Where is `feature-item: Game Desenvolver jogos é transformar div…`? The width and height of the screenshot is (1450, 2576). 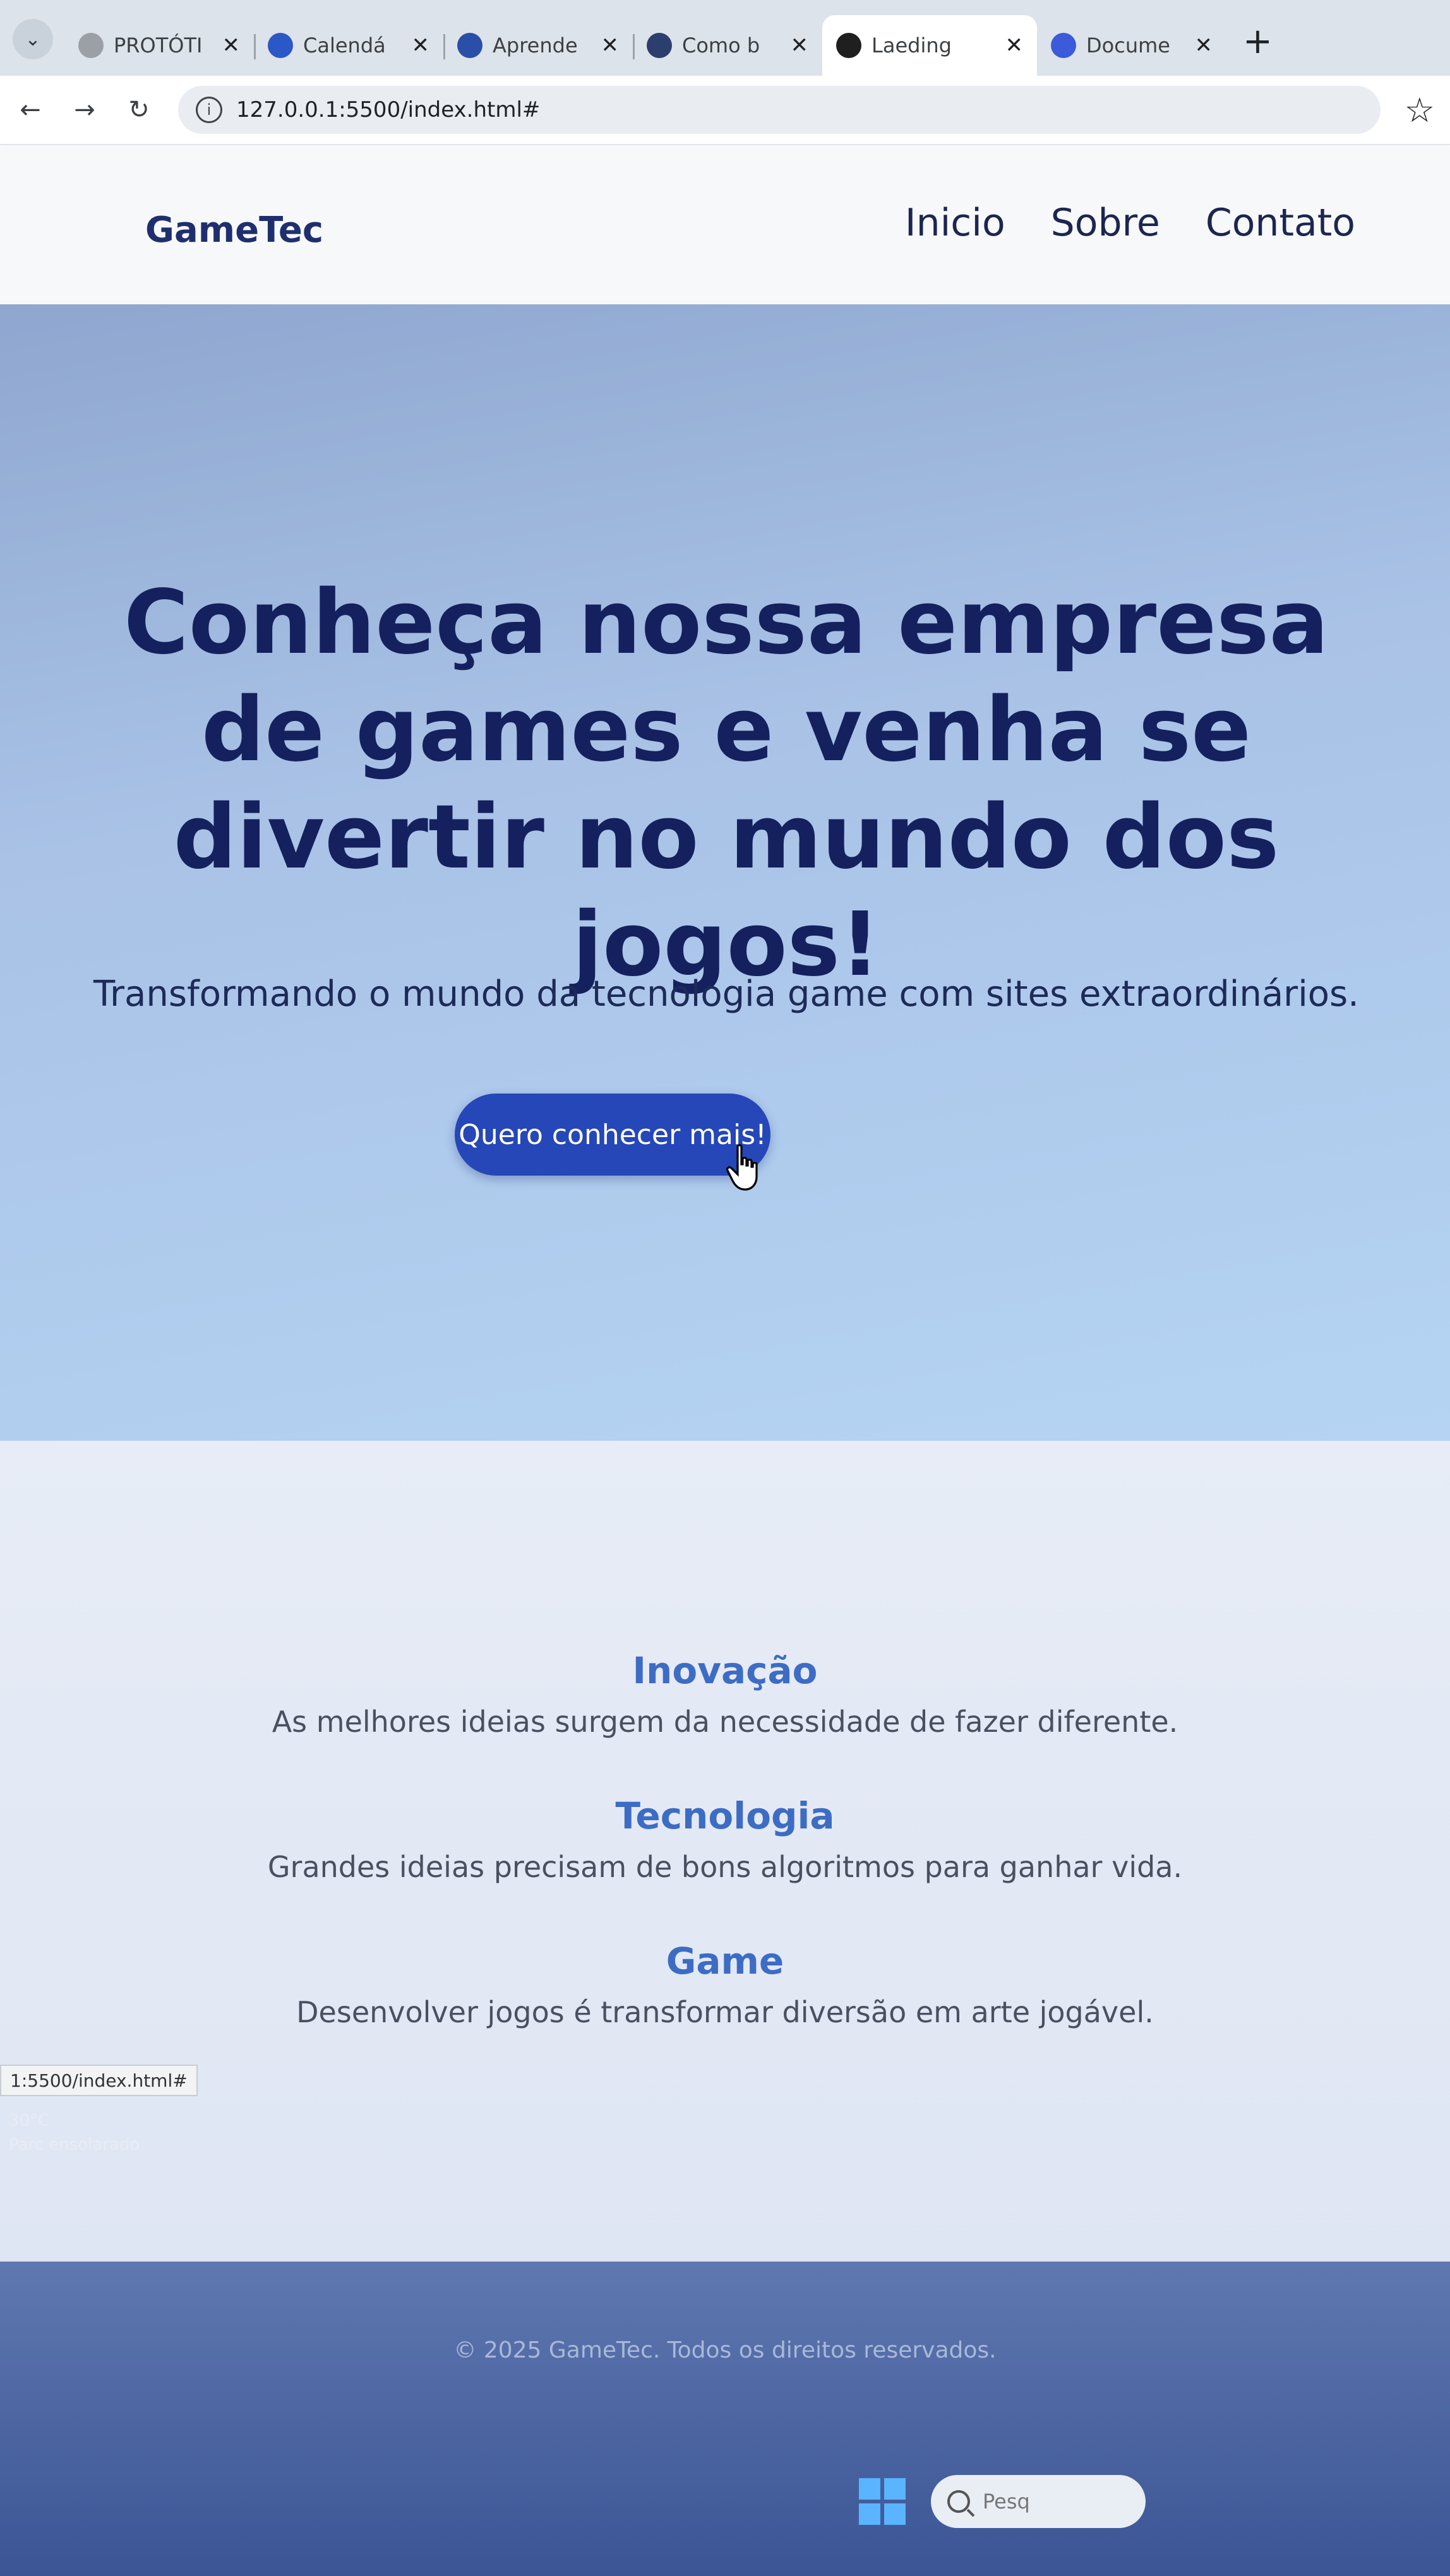 feature-item: Game Desenvolver jogos é transformar div… is located at coordinates (725, 1984).